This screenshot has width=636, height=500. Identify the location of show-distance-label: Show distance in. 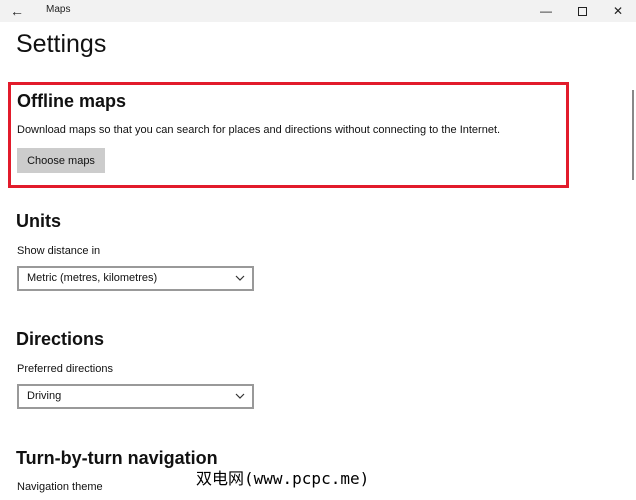
(59, 251).